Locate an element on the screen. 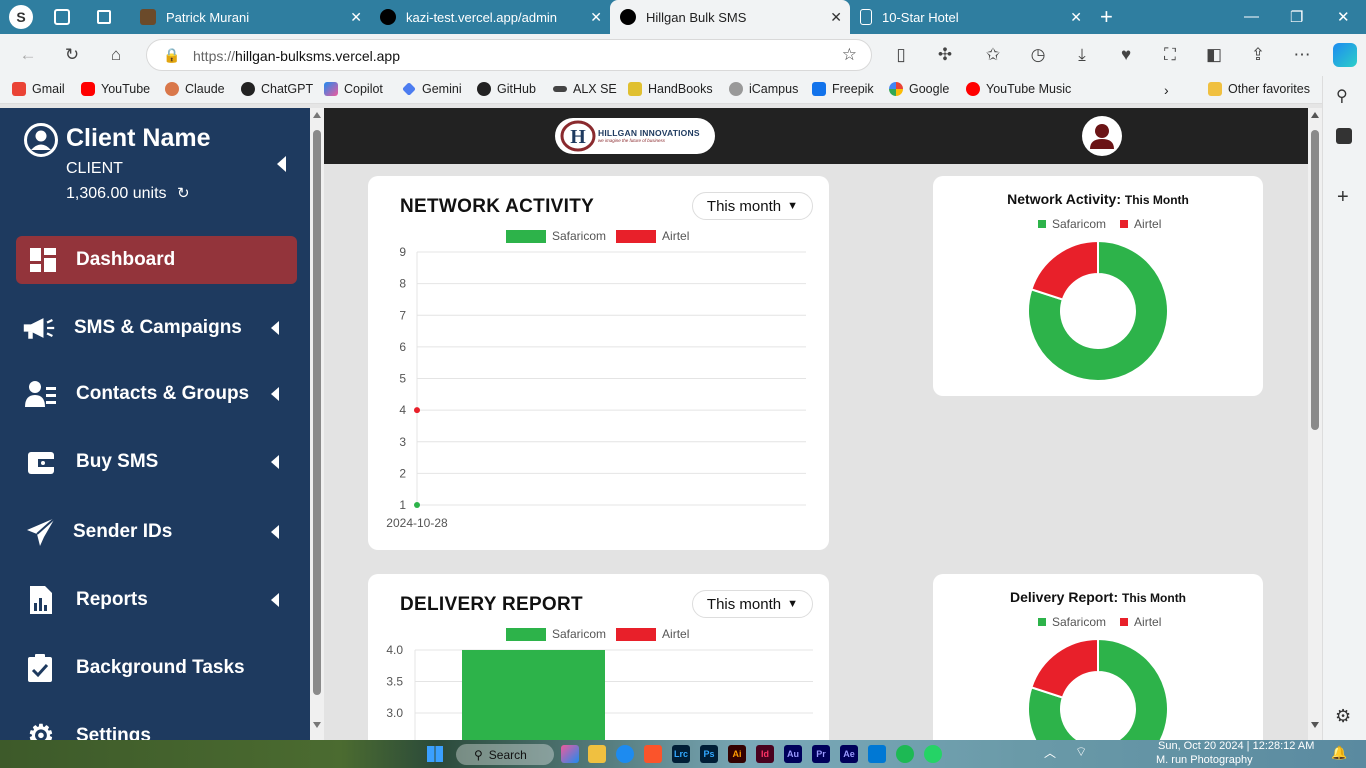 The image size is (1366, 768). windows-start-icon is located at coordinates (435, 754).